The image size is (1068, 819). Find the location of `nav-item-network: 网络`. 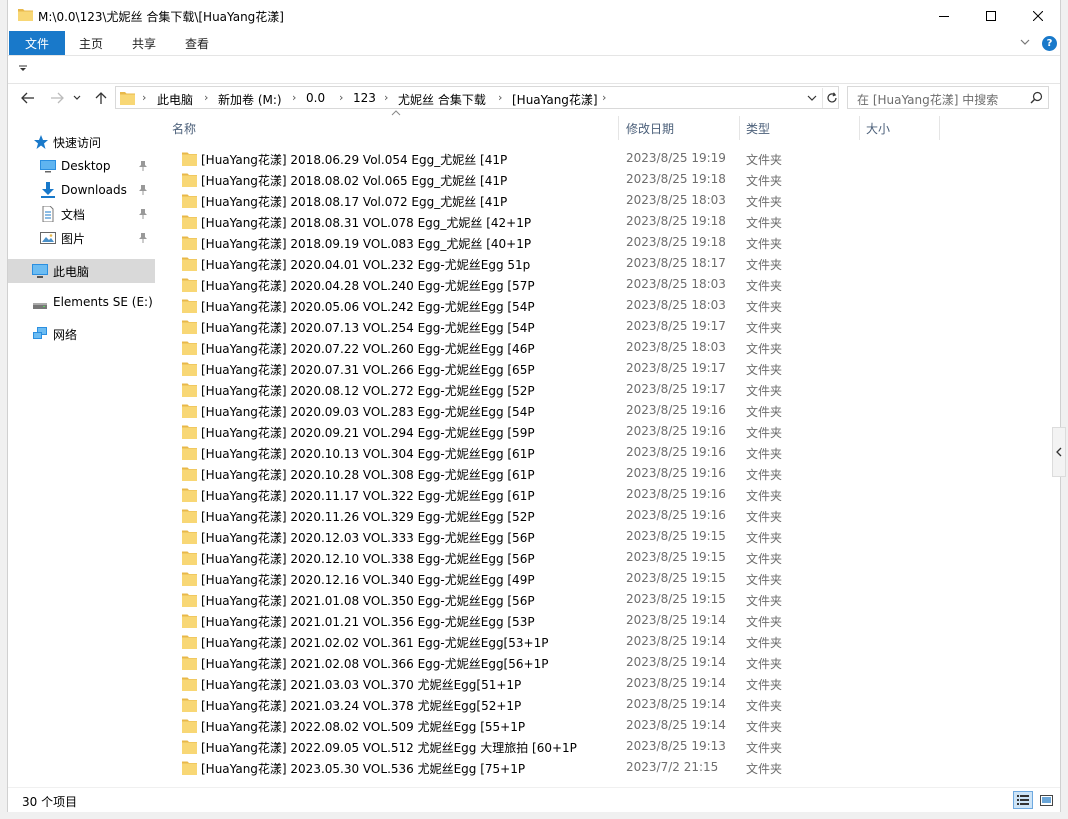

nav-item-network: 网络 is located at coordinates (81, 334).